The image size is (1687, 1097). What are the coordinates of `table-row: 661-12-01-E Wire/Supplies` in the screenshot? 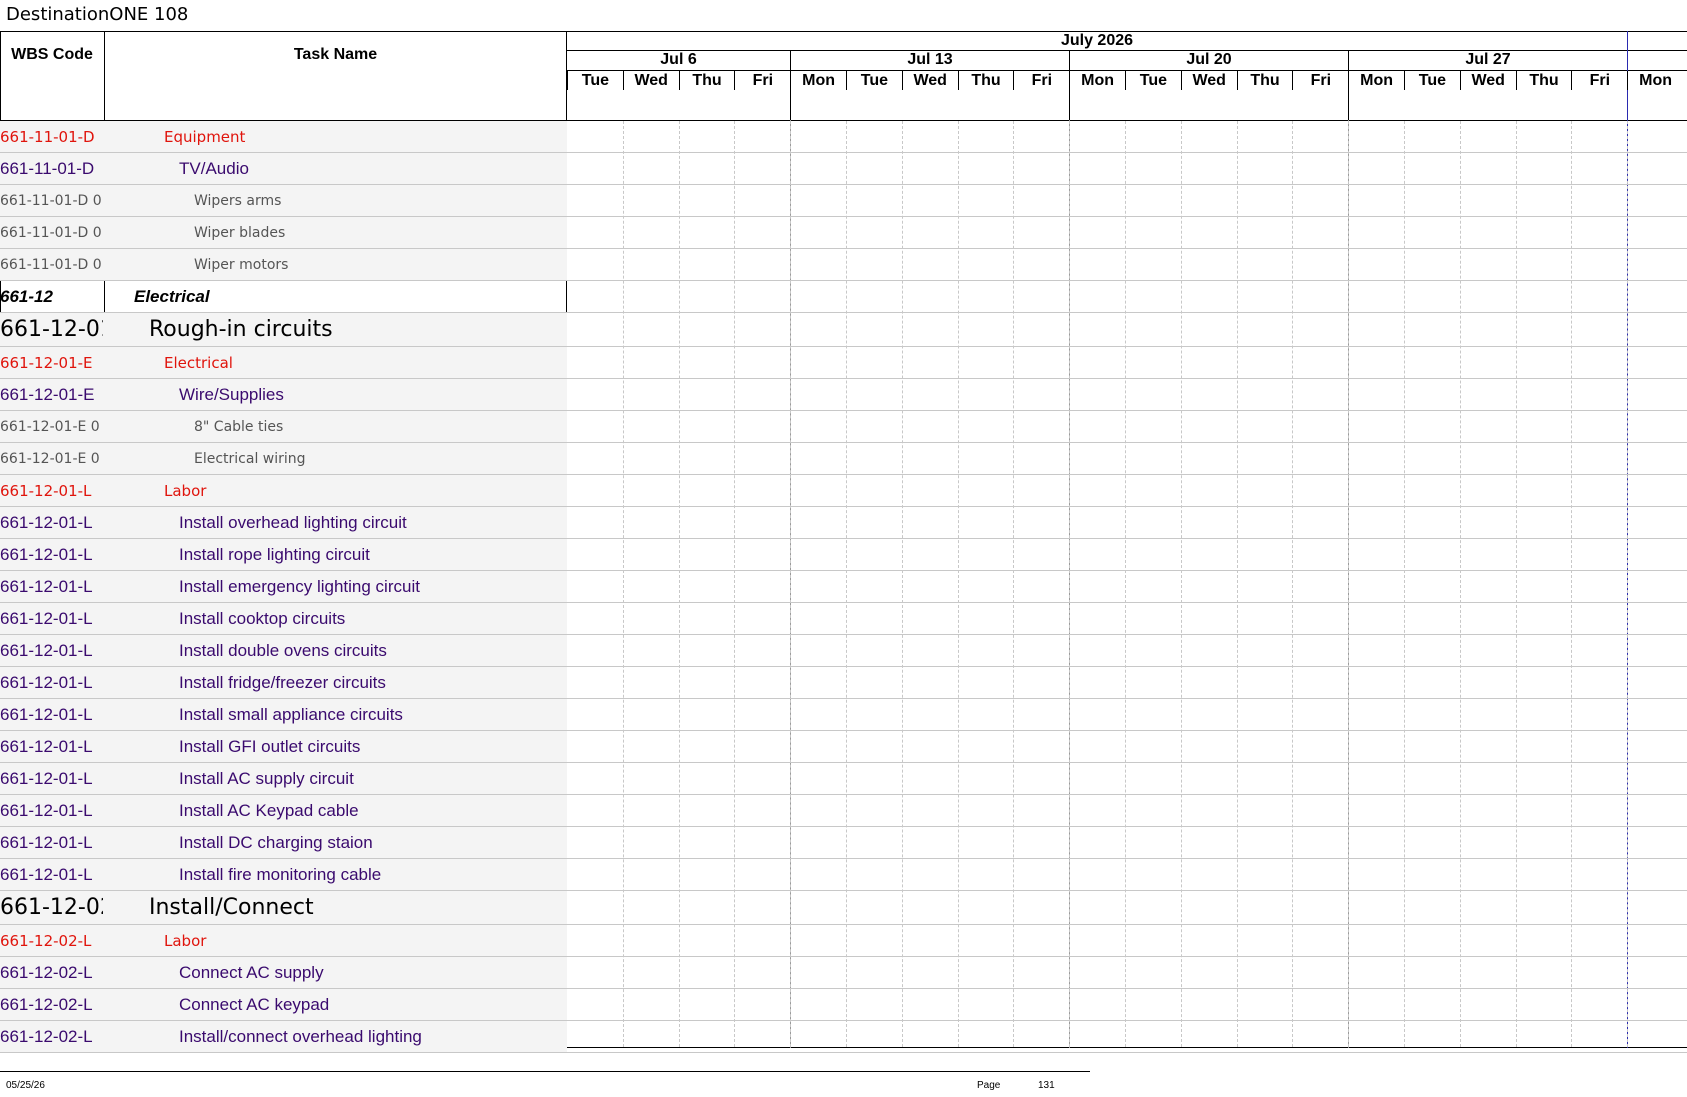 It's located at (283, 395).